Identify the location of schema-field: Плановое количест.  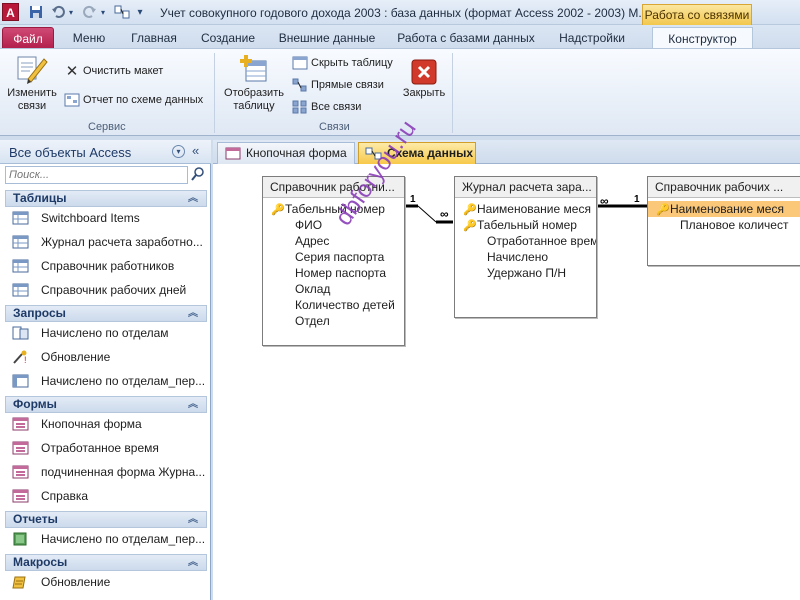
(724, 225).